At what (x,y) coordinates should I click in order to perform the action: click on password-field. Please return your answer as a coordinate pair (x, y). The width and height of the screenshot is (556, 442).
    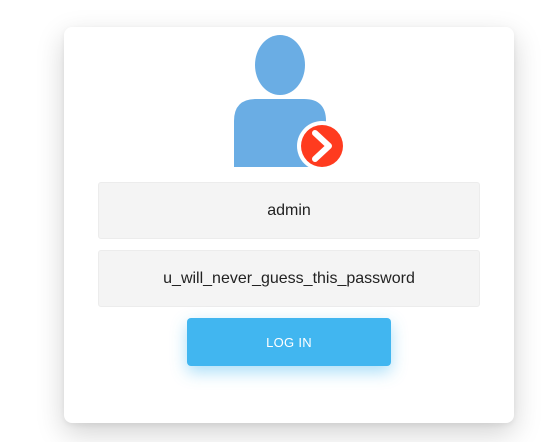
    Looking at the image, I should click on (289, 278).